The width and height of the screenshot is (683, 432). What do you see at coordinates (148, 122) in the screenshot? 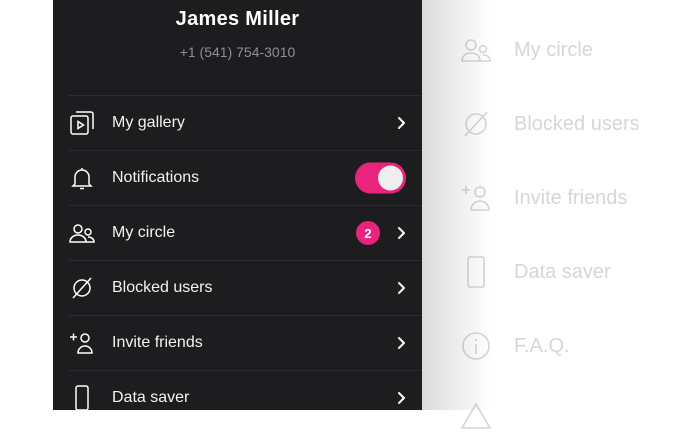
I see `menu-item-label: My gallery` at bounding box center [148, 122].